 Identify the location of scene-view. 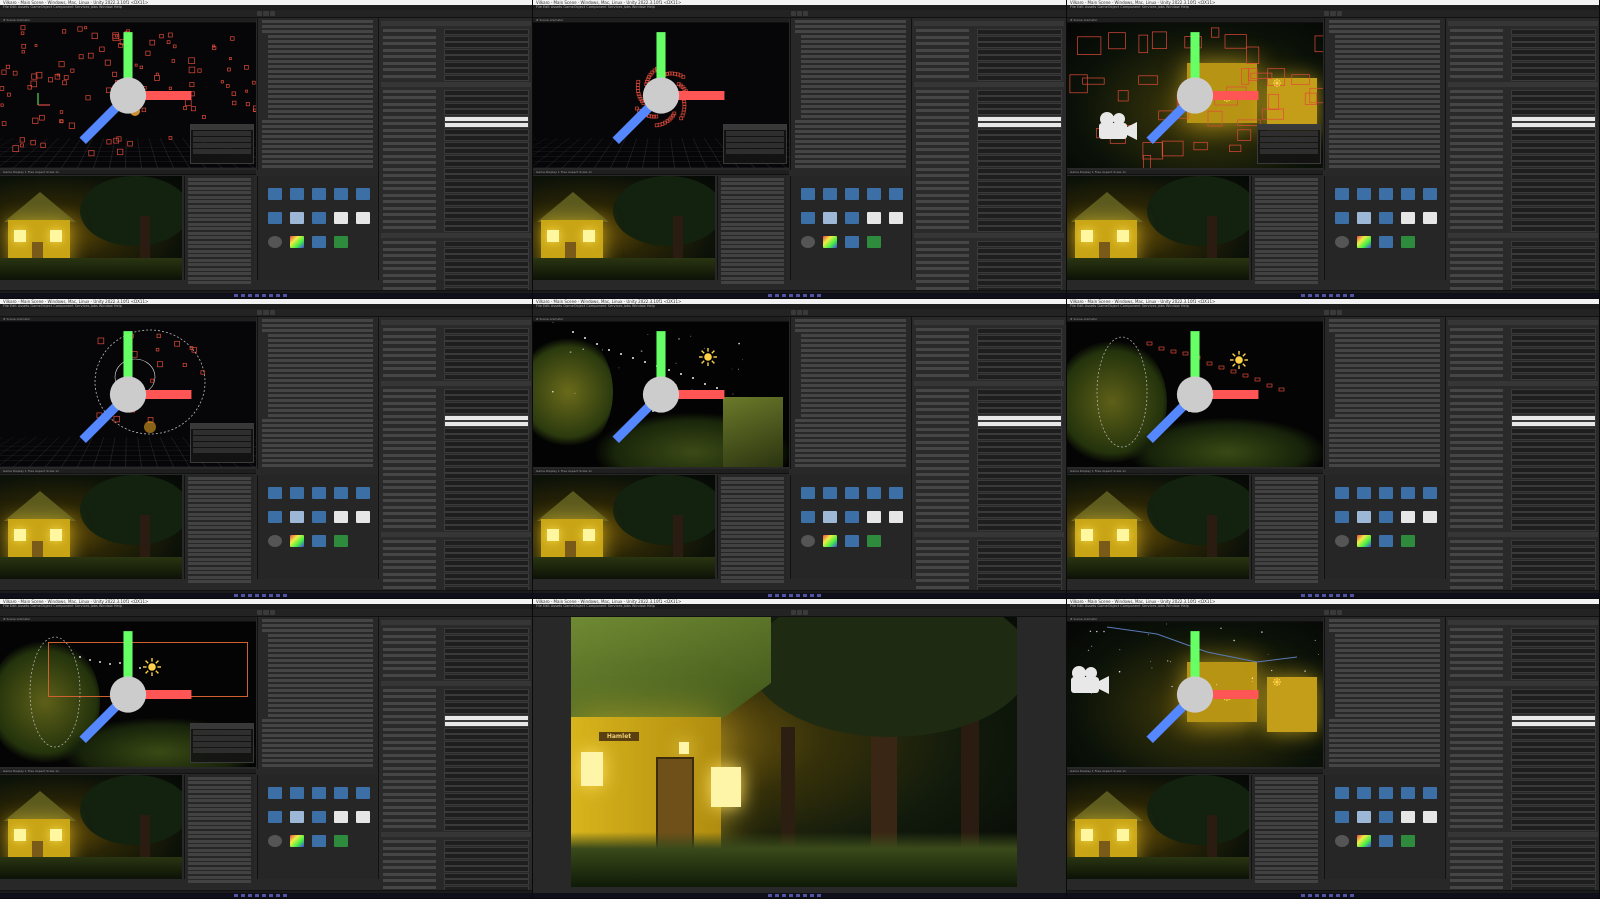
(128, 95).